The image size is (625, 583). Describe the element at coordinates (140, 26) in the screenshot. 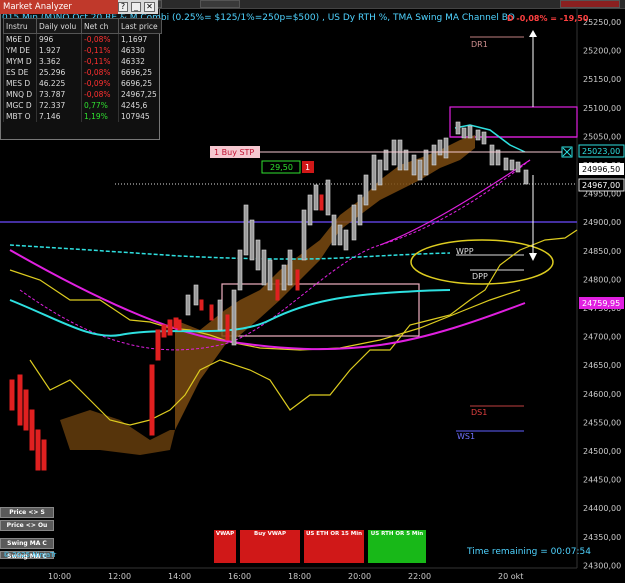

I see `col-last-price: Last price` at that location.